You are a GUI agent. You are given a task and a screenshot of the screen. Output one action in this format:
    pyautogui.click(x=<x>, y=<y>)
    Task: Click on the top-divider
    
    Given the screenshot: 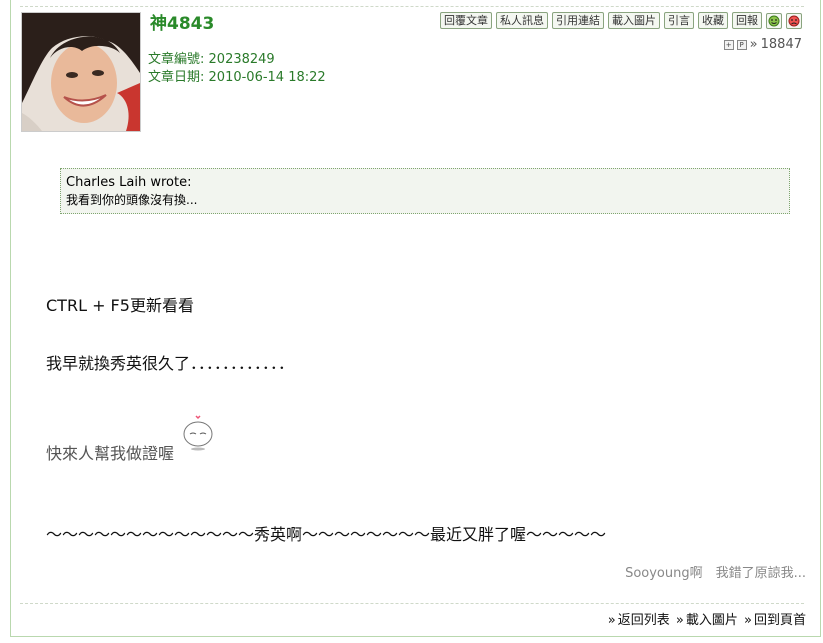 What is the action you would take?
    pyautogui.click(x=412, y=6)
    